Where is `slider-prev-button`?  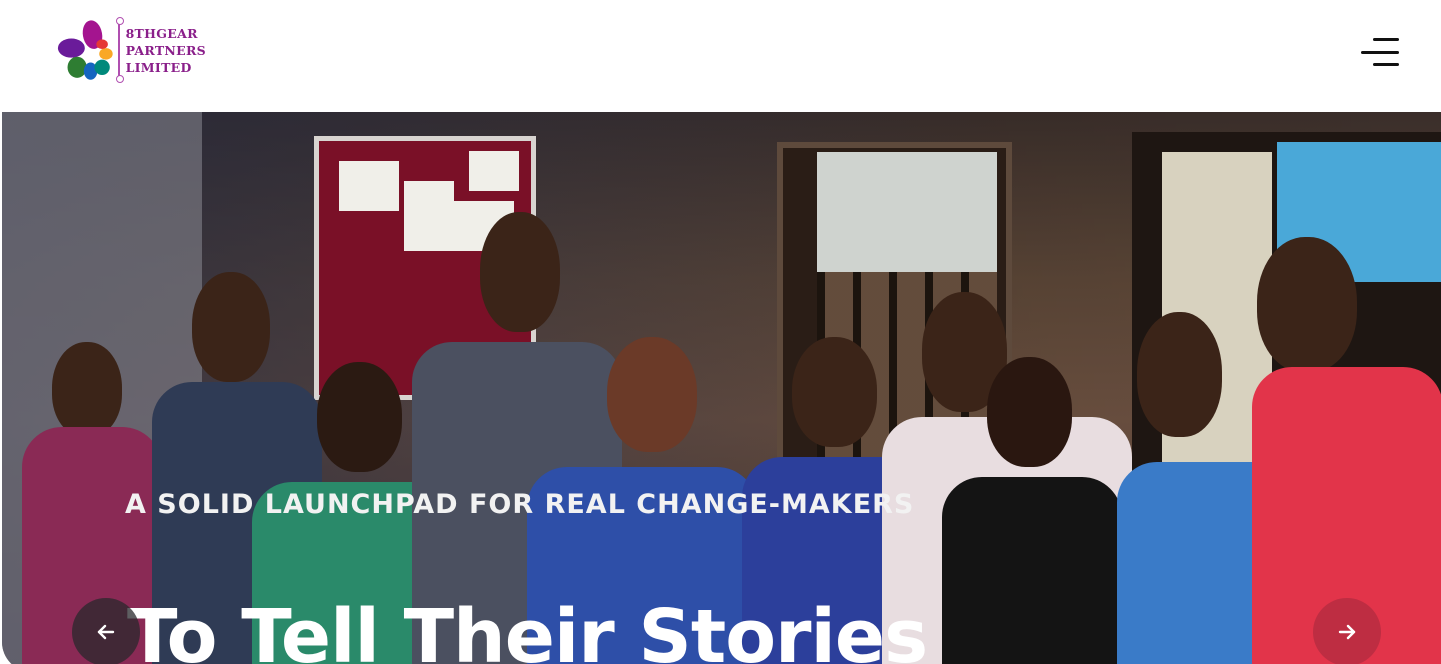 slider-prev-button is located at coordinates (106, 631).